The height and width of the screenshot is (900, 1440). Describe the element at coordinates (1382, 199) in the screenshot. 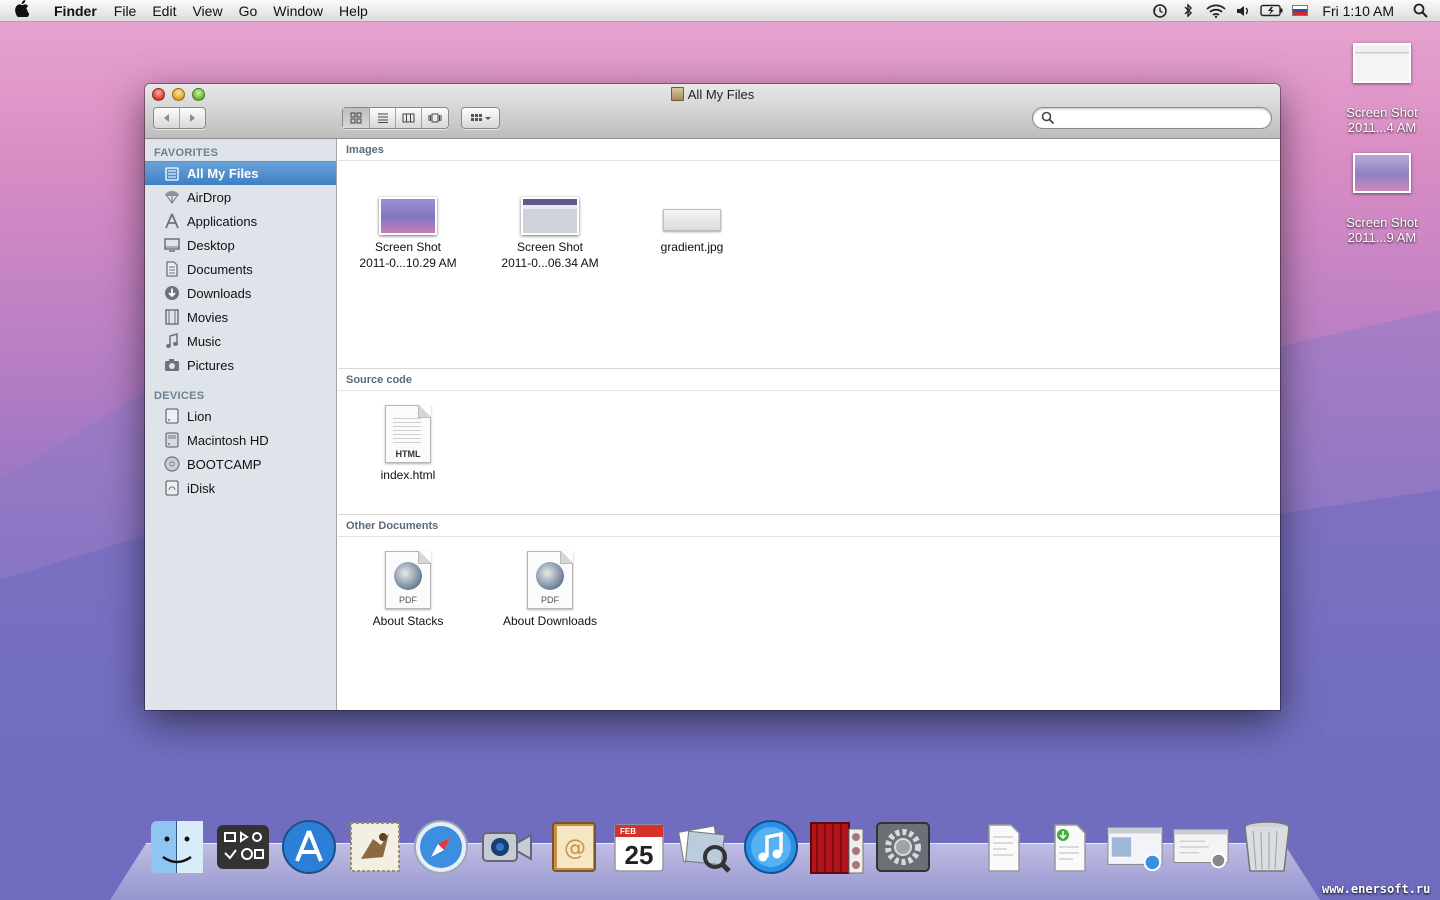

I see `desktop-file-screenshot-2: Screen Shot 2011...9 AM` at that location.